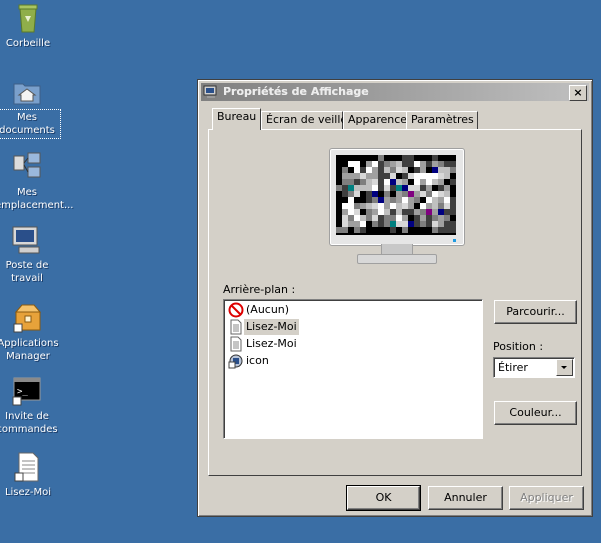 This screenshot has height=543, width=601. I want to click on tab-settings: Paramètres, so click(442, 120).